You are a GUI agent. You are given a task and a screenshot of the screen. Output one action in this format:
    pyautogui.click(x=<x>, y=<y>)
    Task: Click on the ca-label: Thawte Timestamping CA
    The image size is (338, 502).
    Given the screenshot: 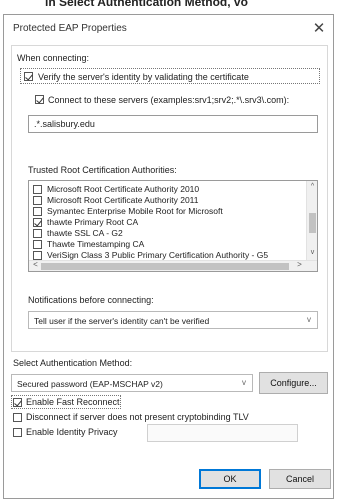 What is the action you would take?
    pyautogui.click(x=96, y=244)
    